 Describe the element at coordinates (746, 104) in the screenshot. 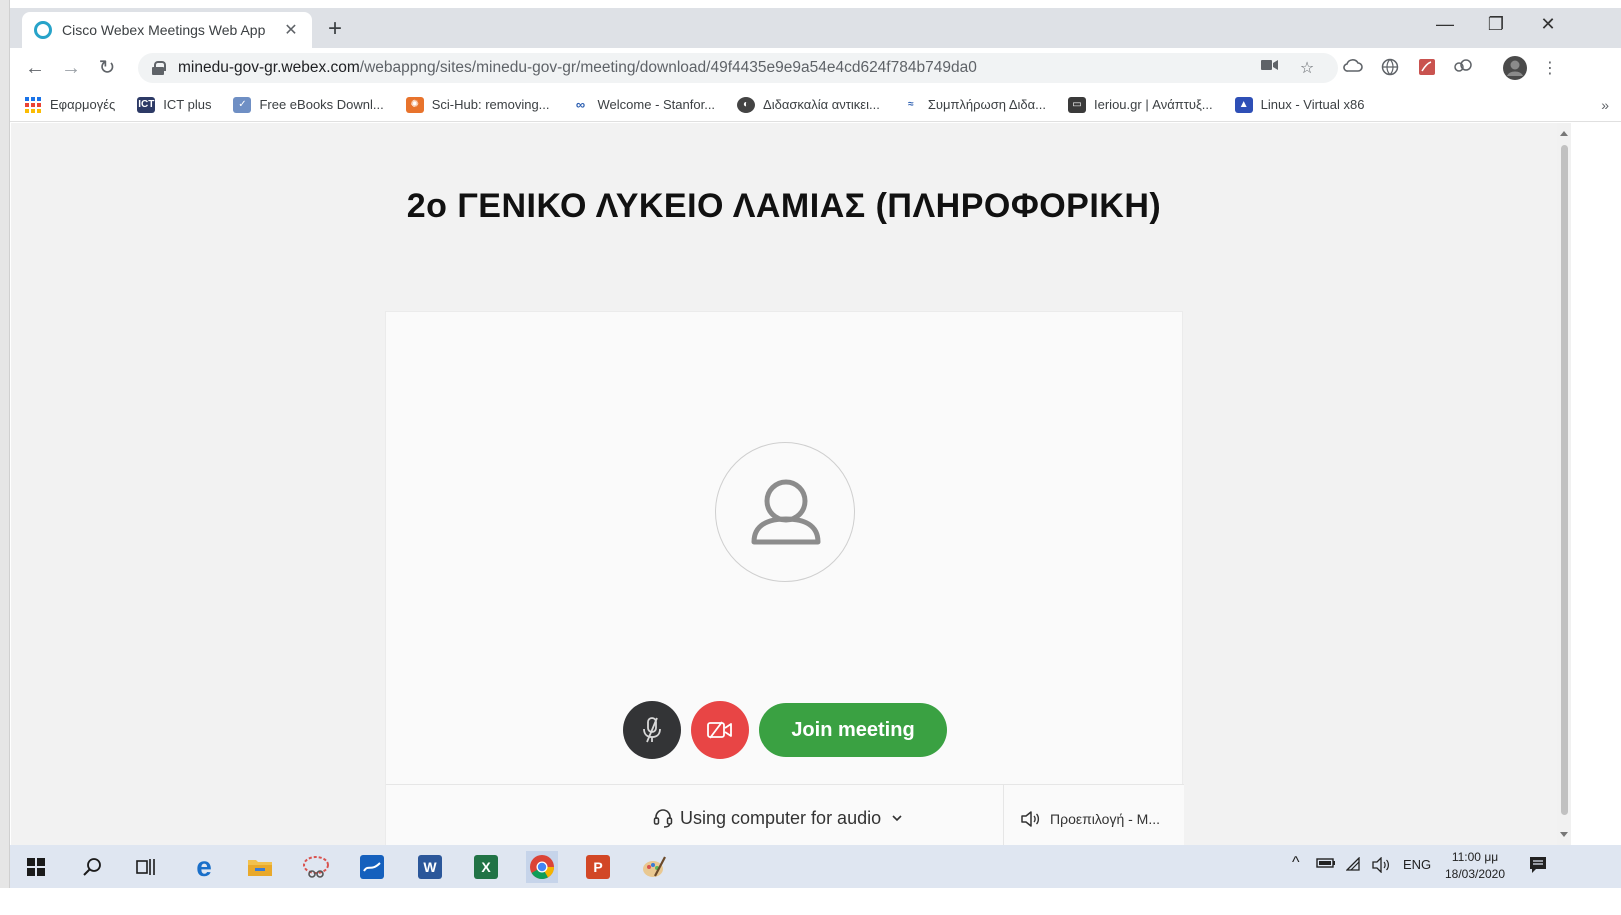

I see `globe-icon: ◐` at that location.